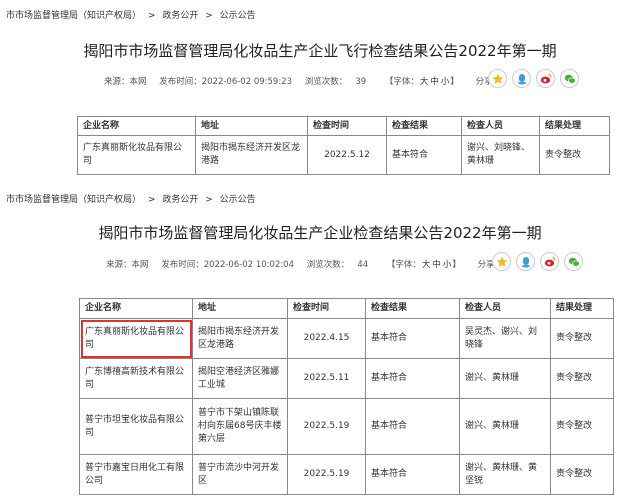 The width and height of the screenshot is (640, 498). Describe the element at coordinates (240, 426) in the screenshot. I see `cell-address: 普宁市下架山镇陈联村向东届68号庆丰楼第六层` at that location.